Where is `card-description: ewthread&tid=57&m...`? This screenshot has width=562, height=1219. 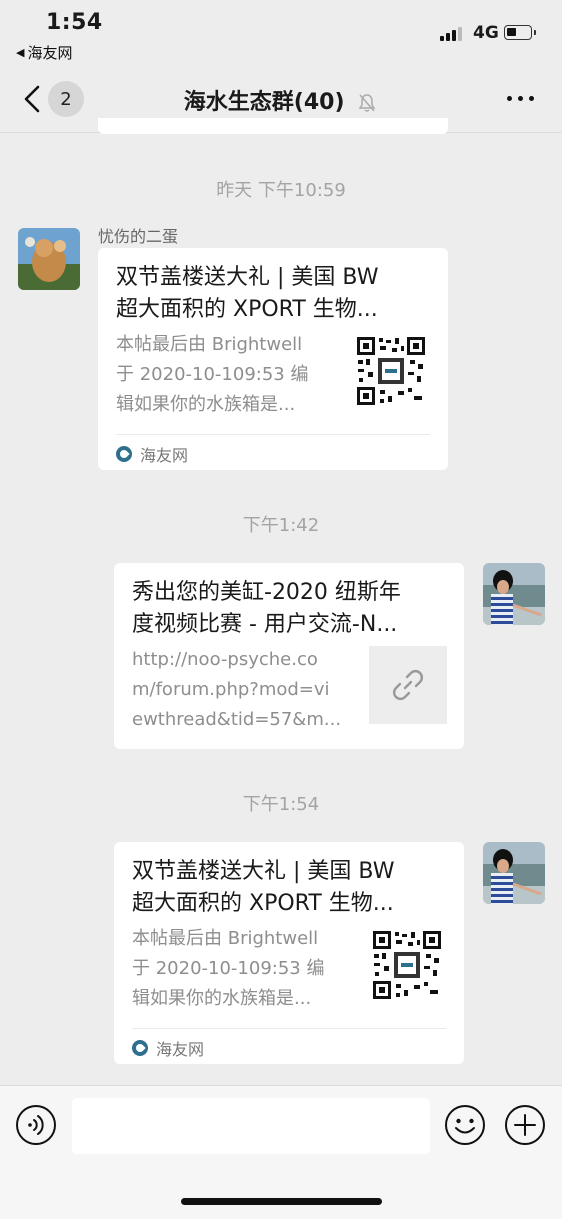
card-description: ewthread&tid=57&m... is located at coordinates (237, 719).